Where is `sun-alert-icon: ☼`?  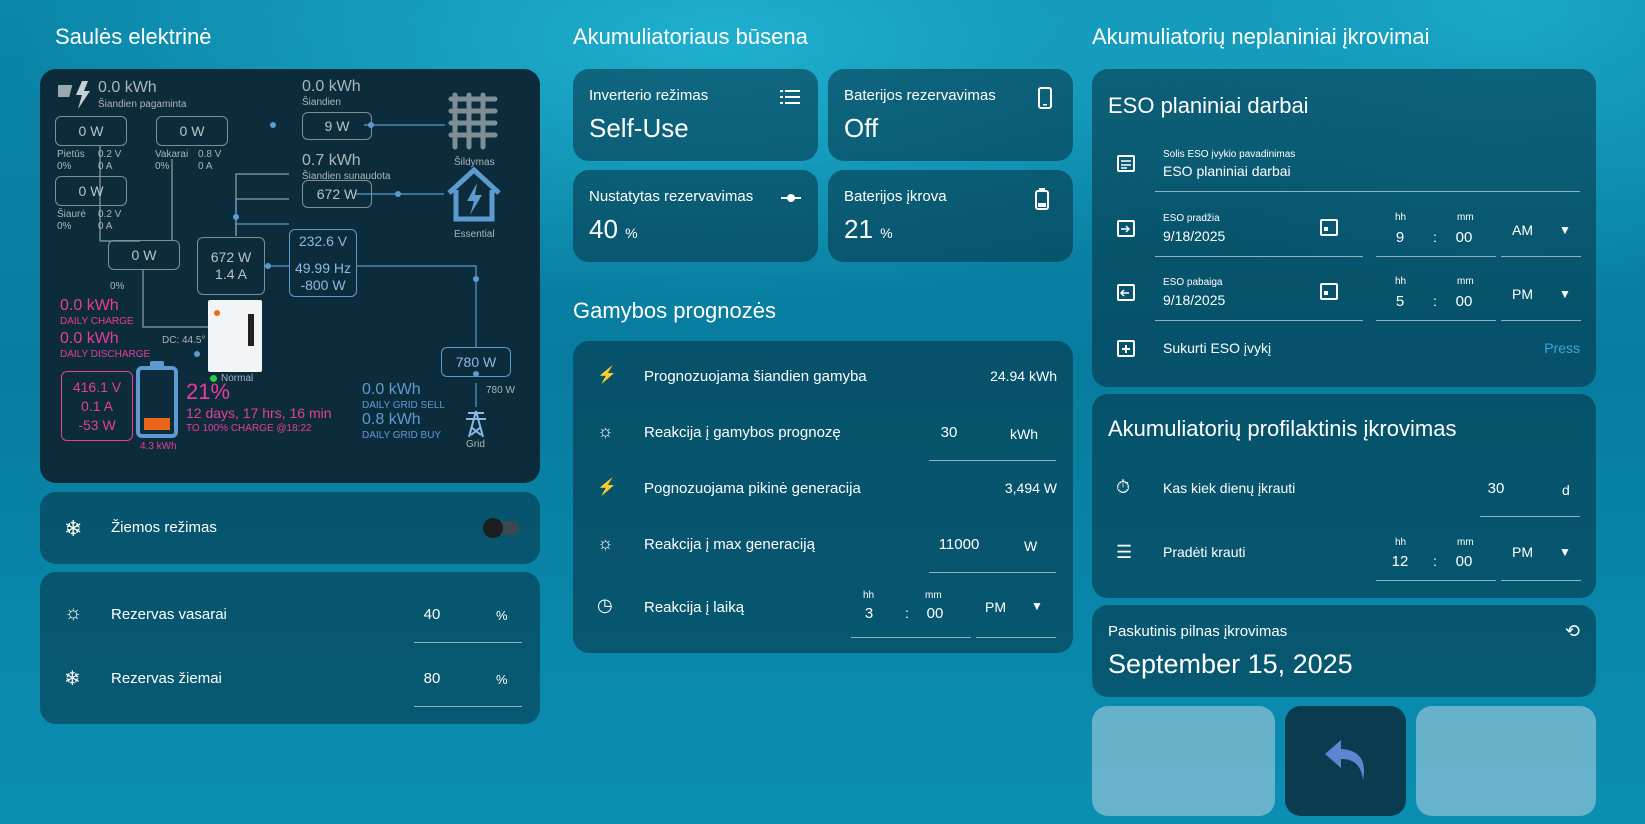
sun-alert-icon: ☼ is located at coordinates (605, 431).